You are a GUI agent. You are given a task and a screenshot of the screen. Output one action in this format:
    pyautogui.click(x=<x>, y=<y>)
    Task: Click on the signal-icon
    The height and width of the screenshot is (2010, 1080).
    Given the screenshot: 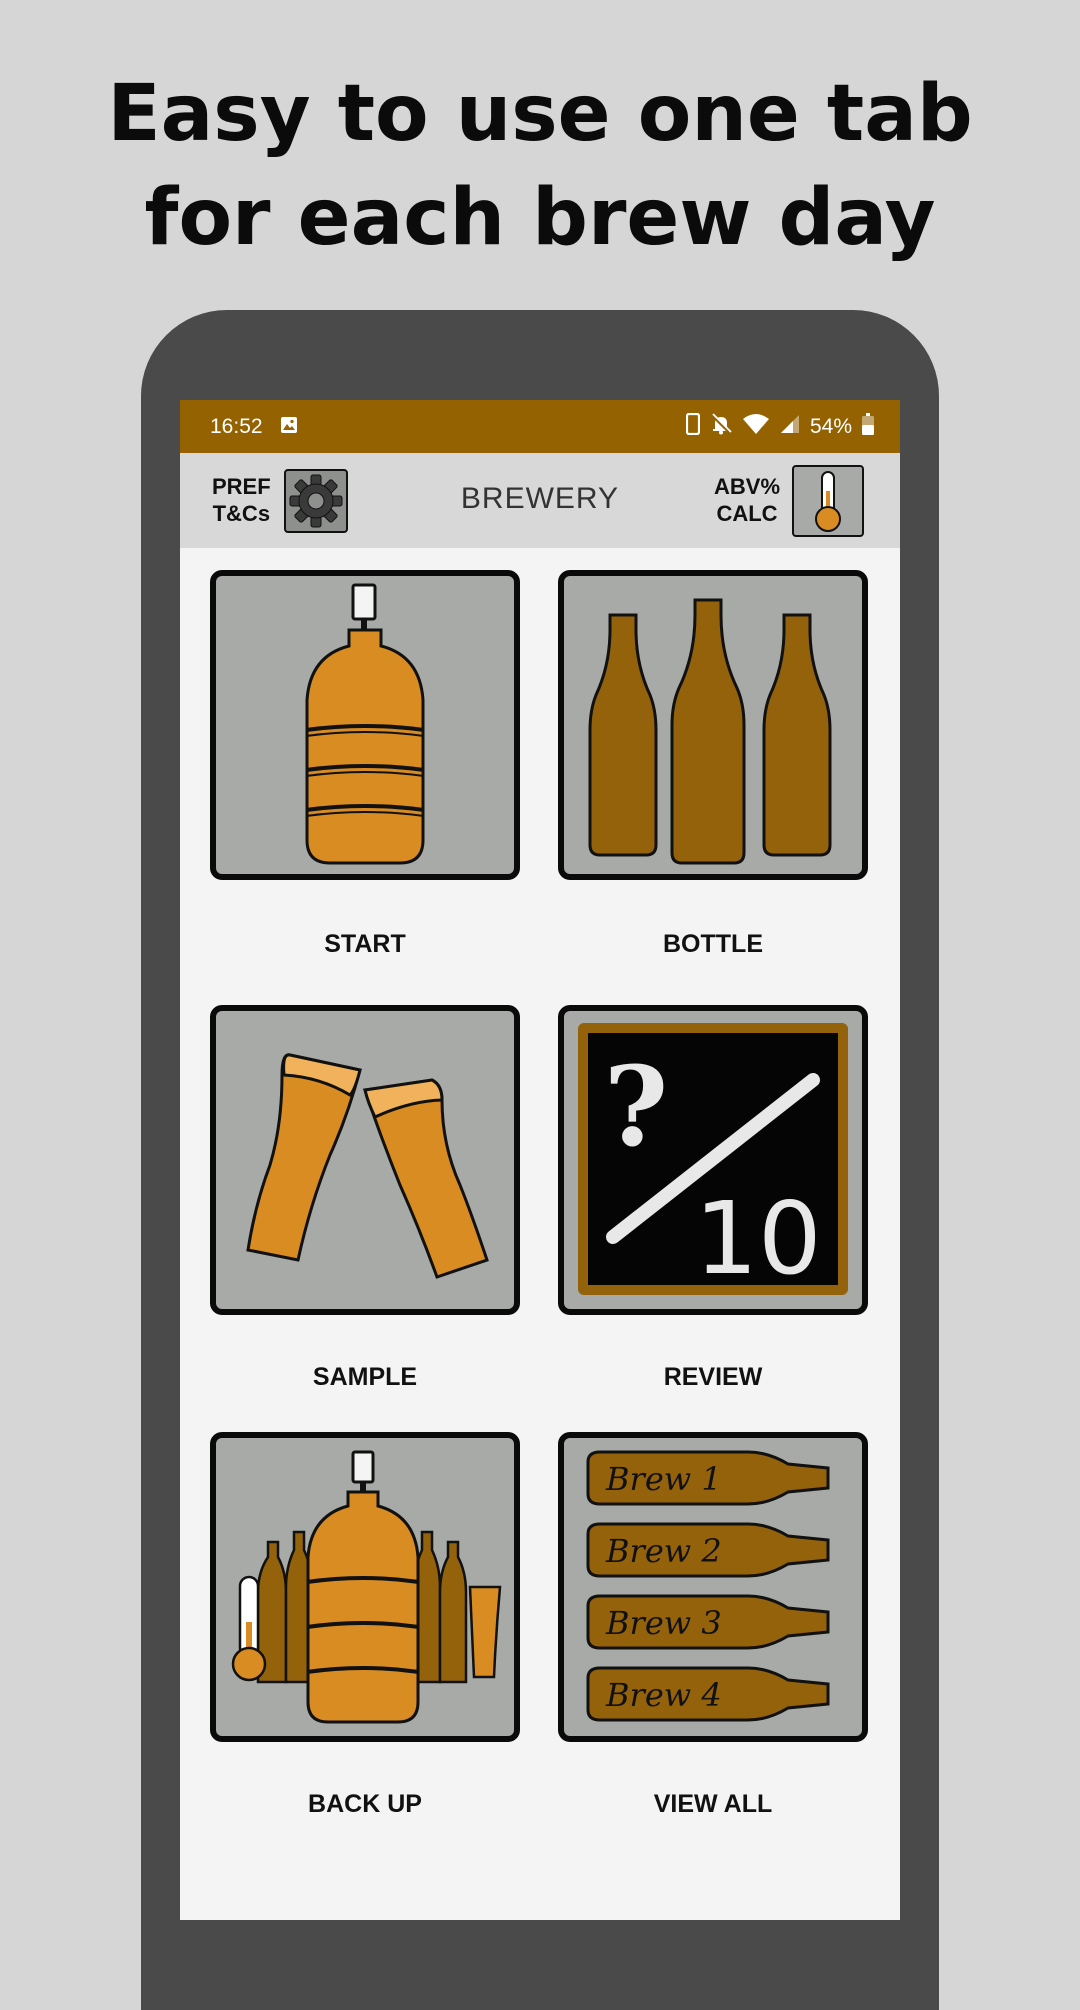 What is the action you would take?
    pyautogui.click(x=790, y=427)
    